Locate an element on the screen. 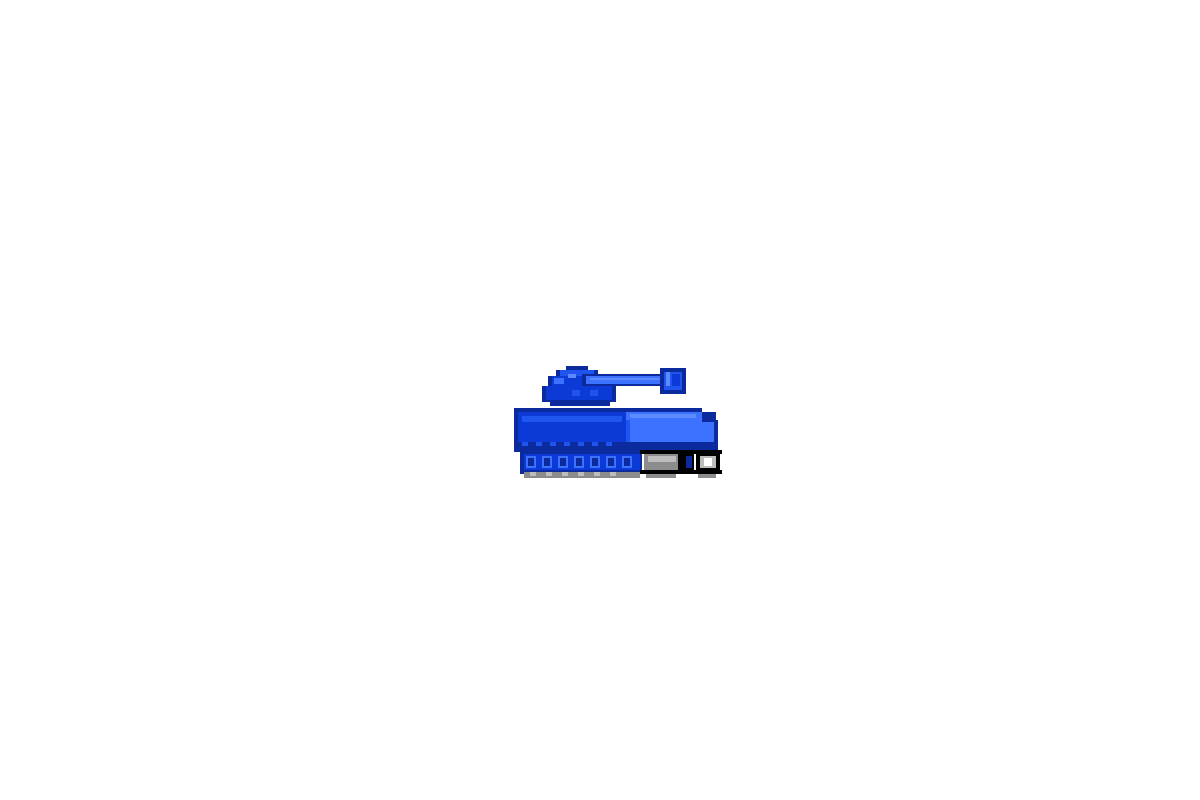 The height and width of the screenshot is (800, 1200). tank-hull is located at coordinates (616, 430).